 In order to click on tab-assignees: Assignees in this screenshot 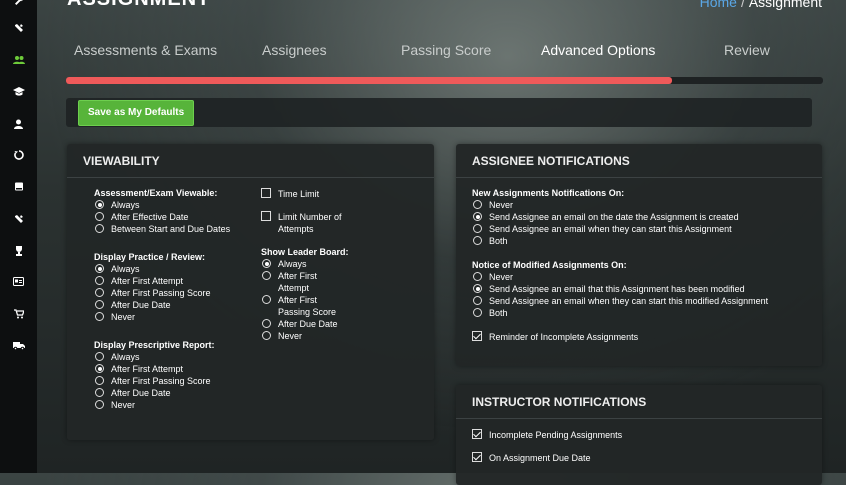, I will do `click(294, 50)`.